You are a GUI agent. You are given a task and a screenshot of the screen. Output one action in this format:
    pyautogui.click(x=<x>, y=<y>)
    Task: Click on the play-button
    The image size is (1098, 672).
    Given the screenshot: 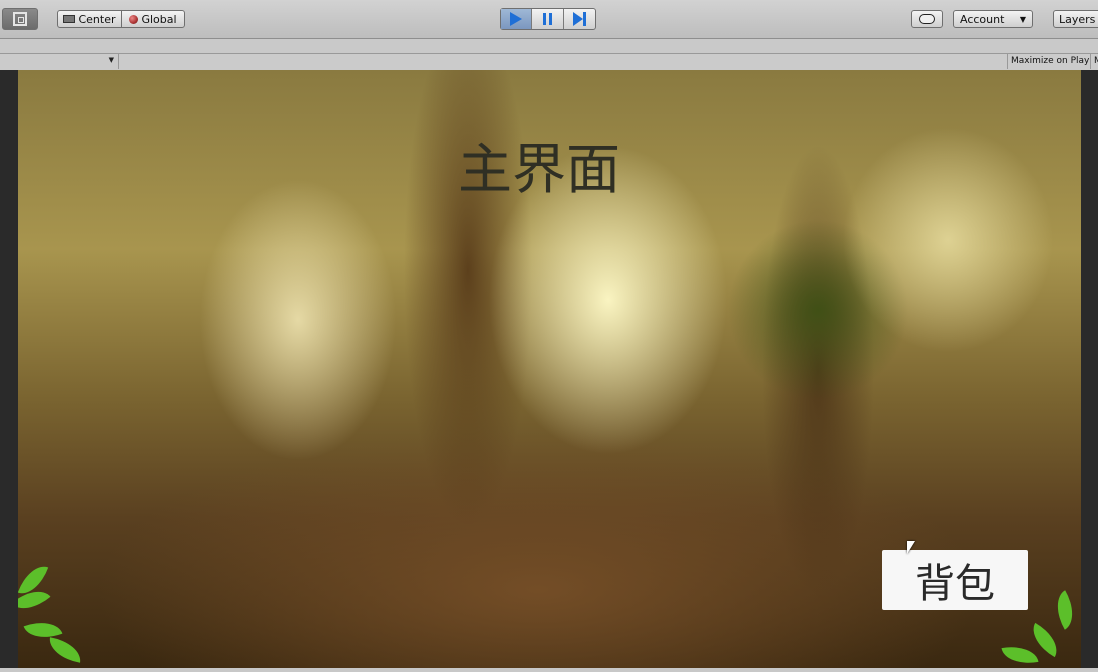 What is the action you would take?
    pyautogui.click(x=517, y=19)
    